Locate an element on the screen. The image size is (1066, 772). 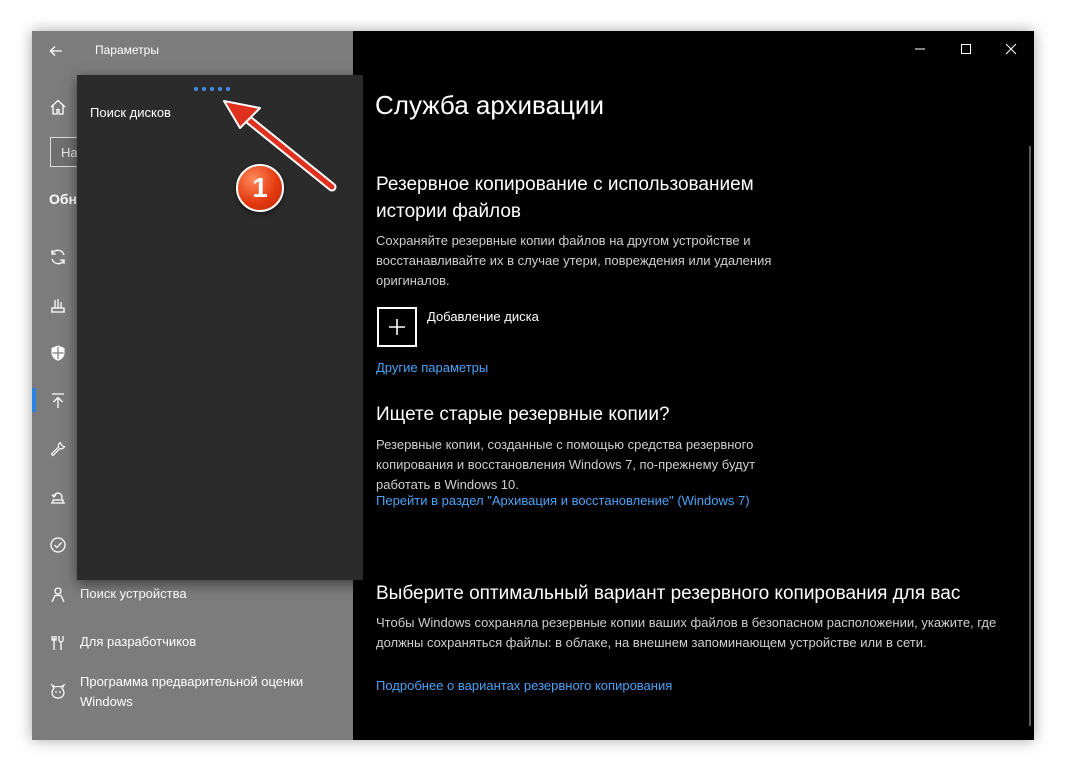
content-scrollbar is located at coordinates (1030, 436).